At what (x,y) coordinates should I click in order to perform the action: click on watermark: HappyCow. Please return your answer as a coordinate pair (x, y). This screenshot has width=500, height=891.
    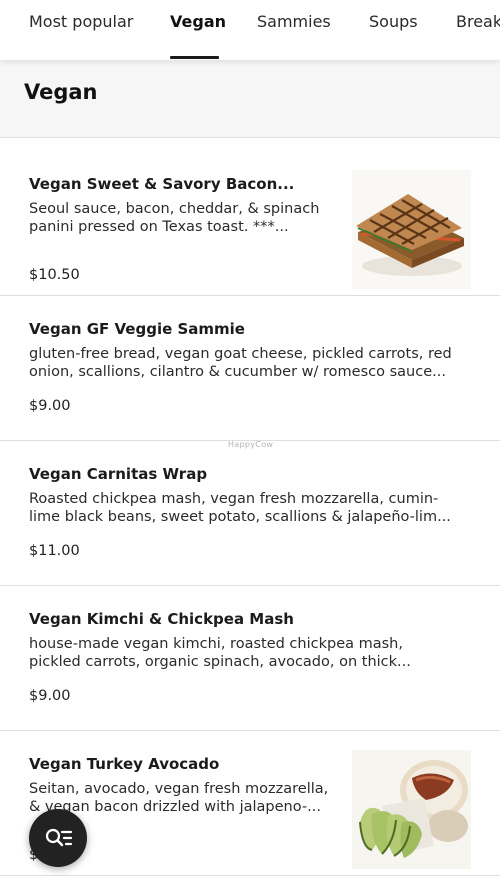
    Looking at the image, I should click on (251, 444).